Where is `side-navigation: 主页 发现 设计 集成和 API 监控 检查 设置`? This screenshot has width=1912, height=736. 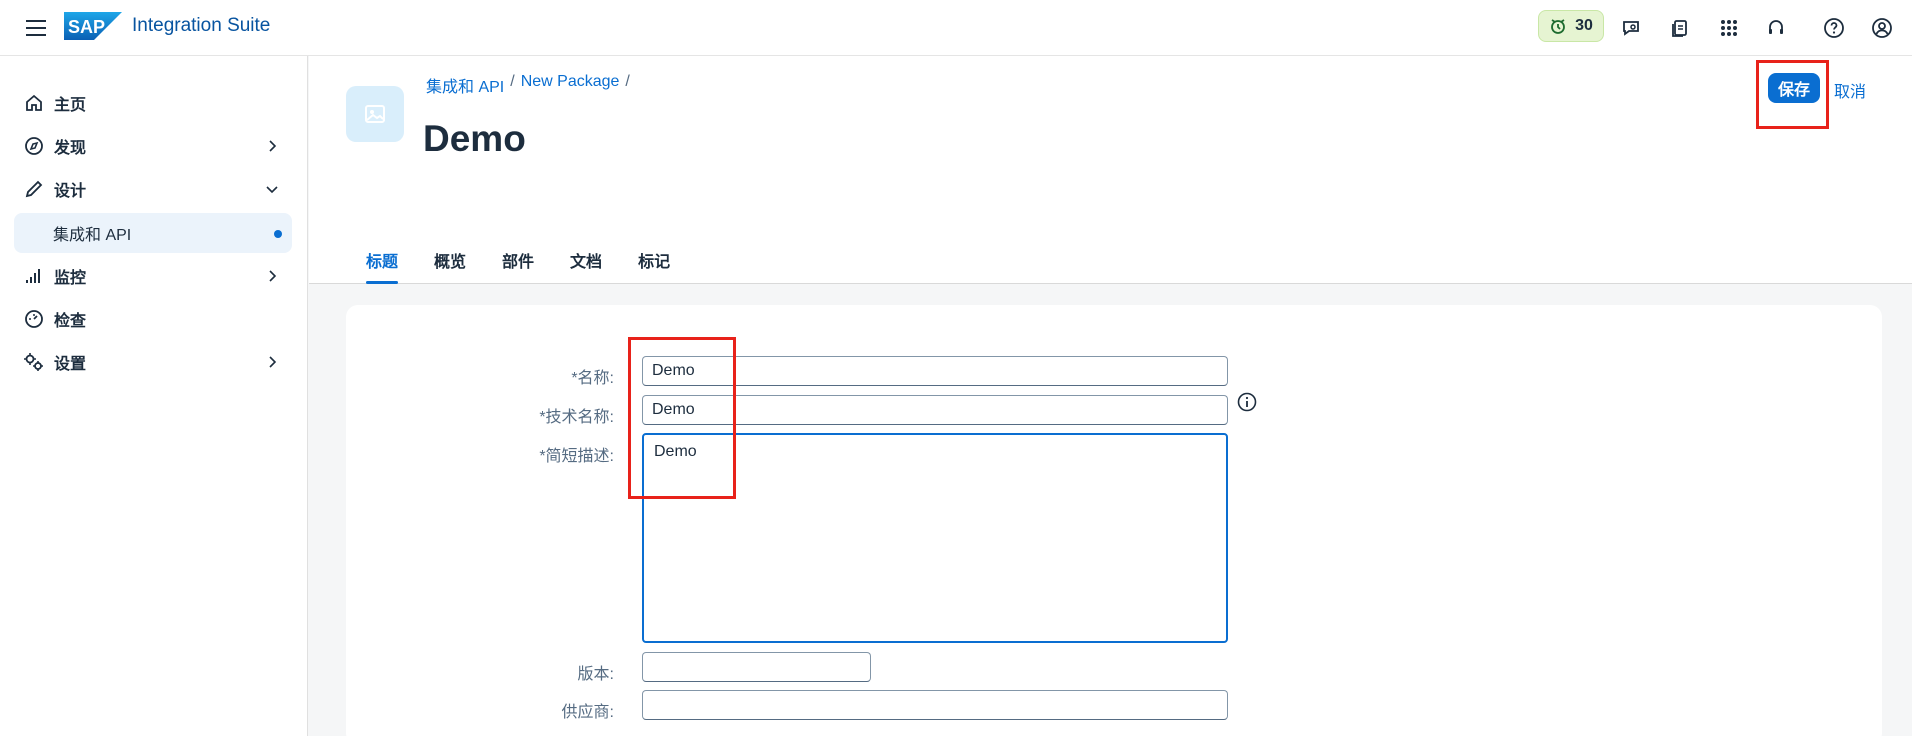 side-navigation: 主页 发现 设计 集成和 API 监控 检查 设置 is located at coordinates (154, 396).